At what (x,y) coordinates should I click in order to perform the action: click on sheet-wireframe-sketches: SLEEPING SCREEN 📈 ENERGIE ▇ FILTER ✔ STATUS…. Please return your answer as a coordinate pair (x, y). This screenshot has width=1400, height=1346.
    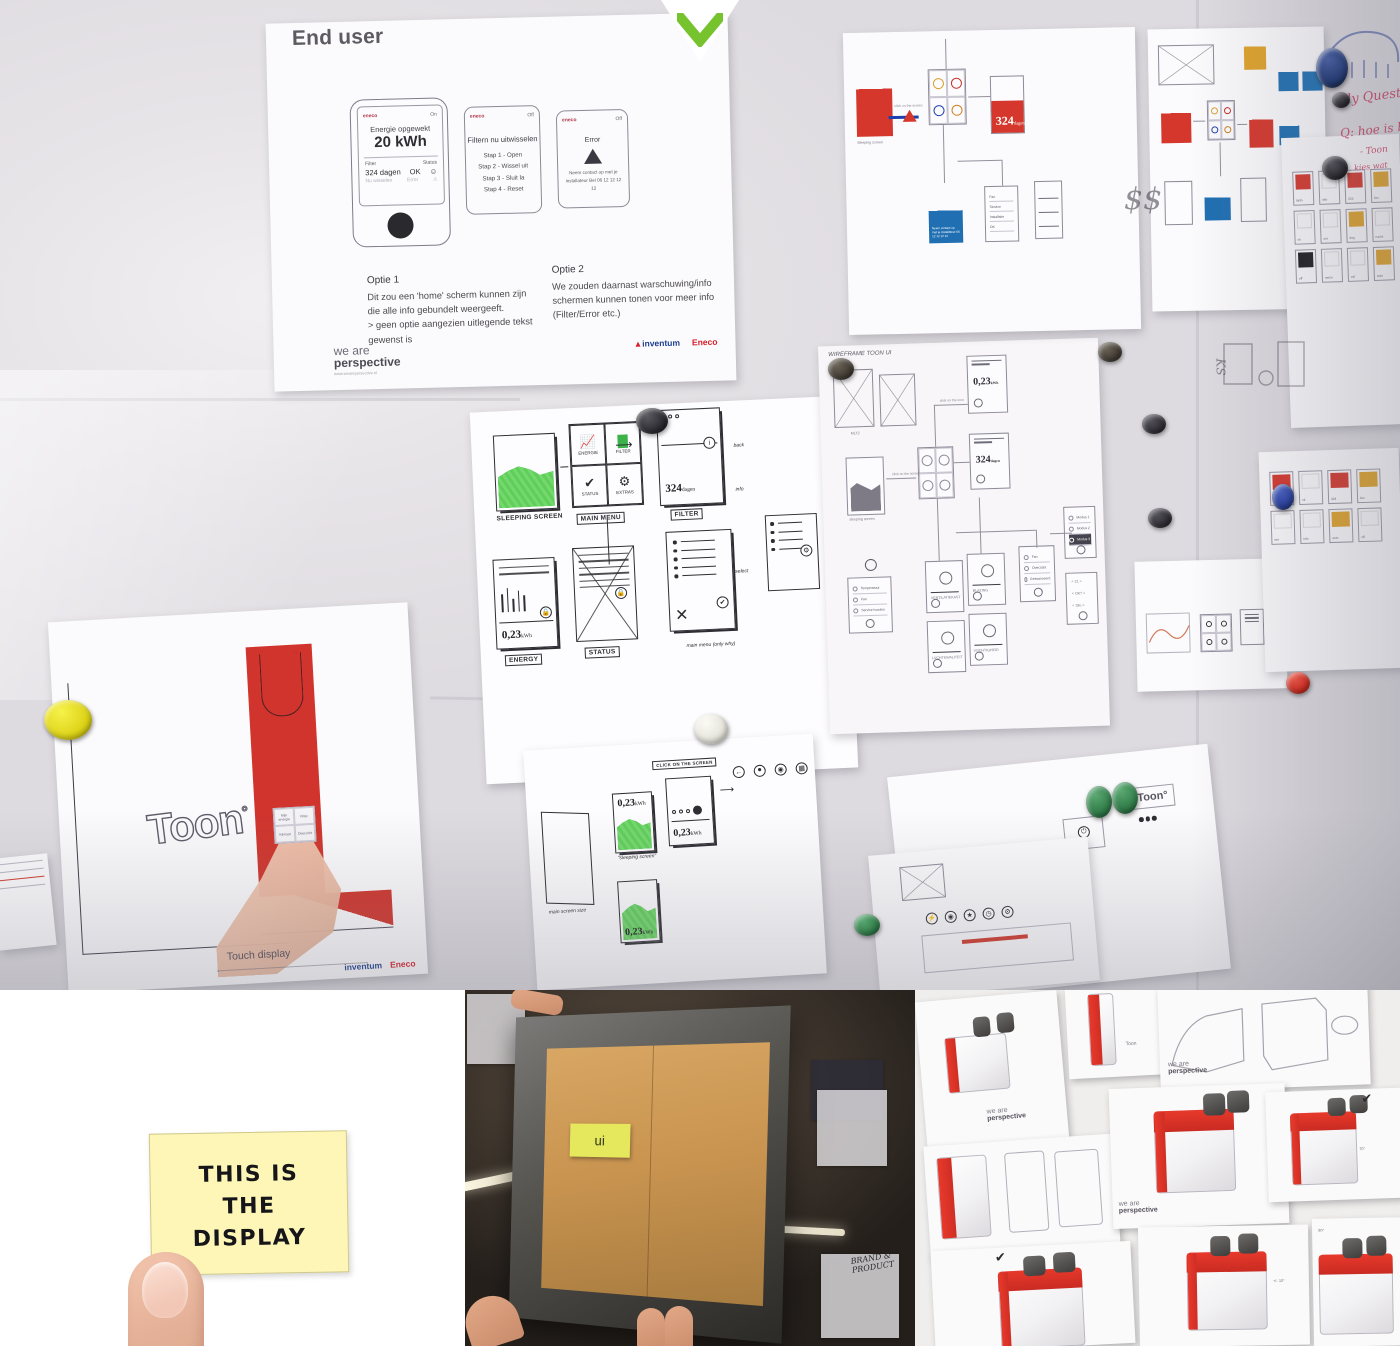
    Looking at the image, I should click on (664, 590).